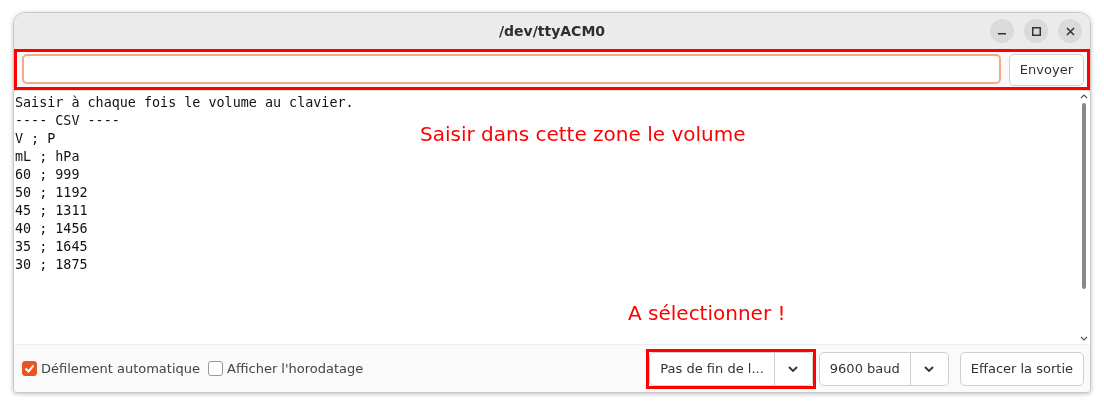 The height and width of the screenshot is (407, 1104). I want to click on clear-button: Effacer la sortie, so click(1021, 368).